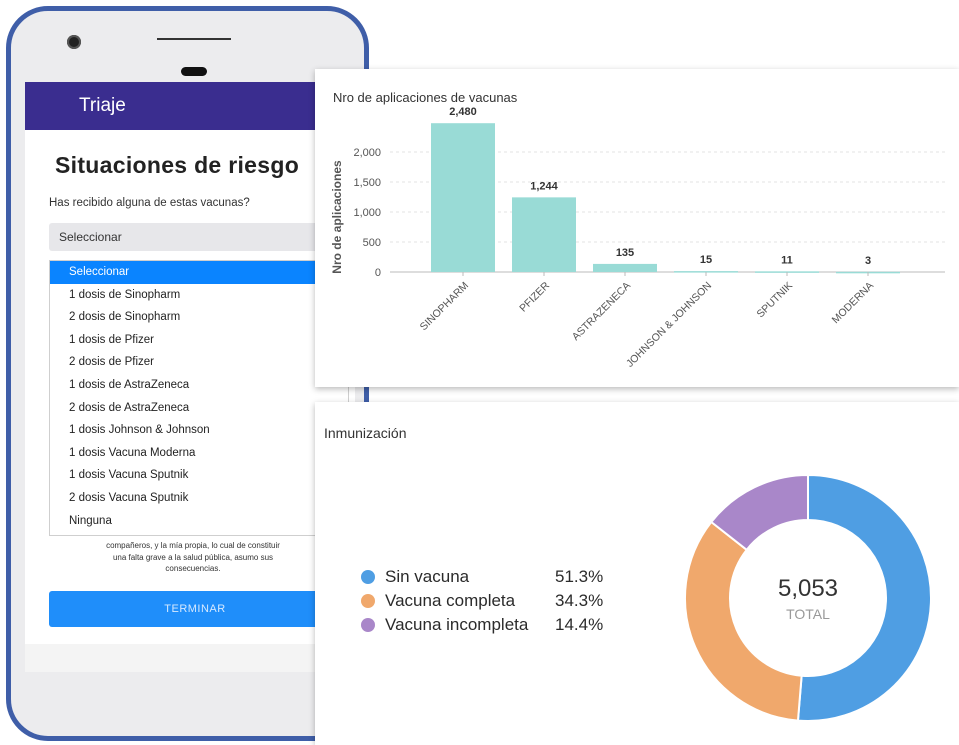 This screenshot has height=745, width=959. What do you see at coordinates (534, 296) in the screenshot?
I see `x-tick-label: PFIZER` at bounding box center [534, 296].